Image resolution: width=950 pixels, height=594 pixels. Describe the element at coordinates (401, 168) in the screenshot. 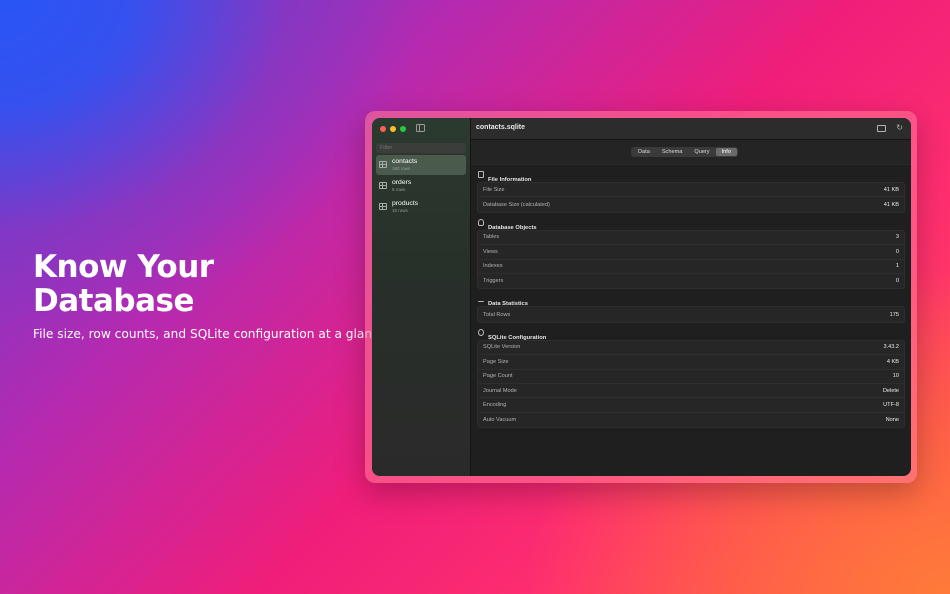

I see `table-row-count: 160 rows` at that location.